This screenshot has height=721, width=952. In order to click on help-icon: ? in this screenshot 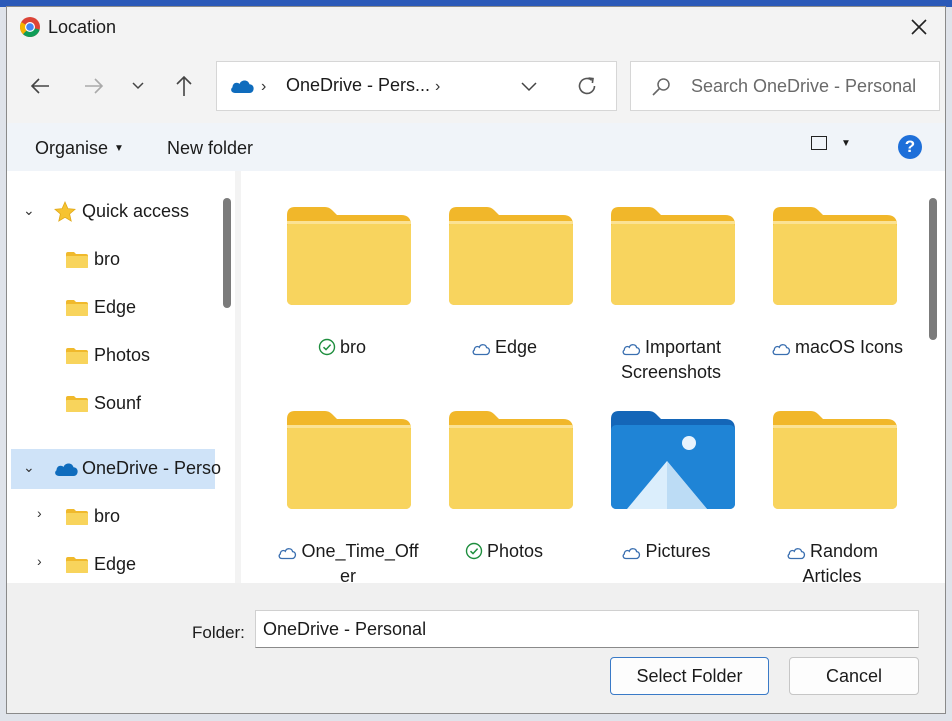, I will do `click(910, 146)`.